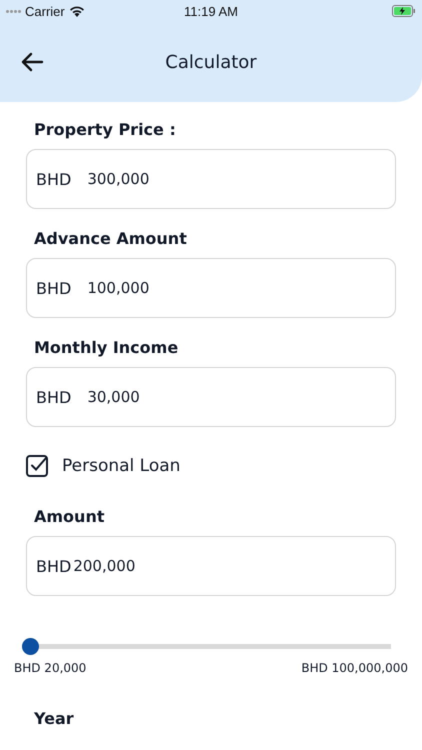 This screenshot has width=422, height=750. I want to click on field-label: Year, so click(54, 718).